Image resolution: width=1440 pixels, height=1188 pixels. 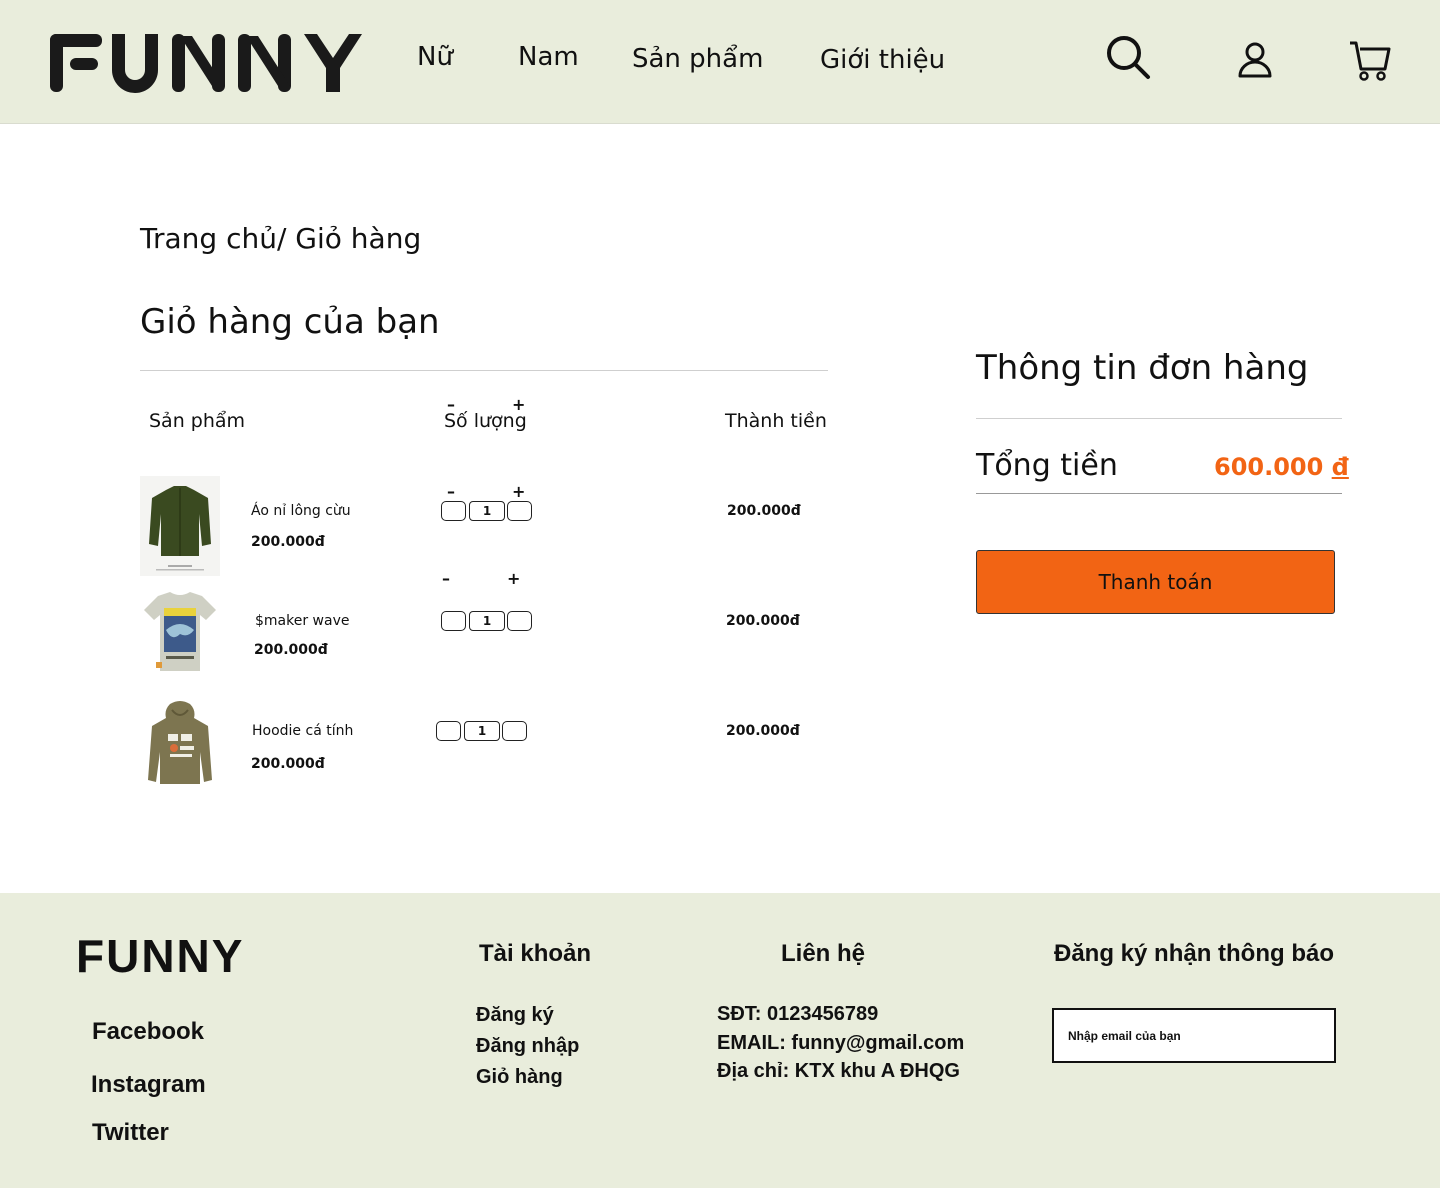 I want to click on cart-title: Giỏ hàng của bạn, so click(x=290, y=322).